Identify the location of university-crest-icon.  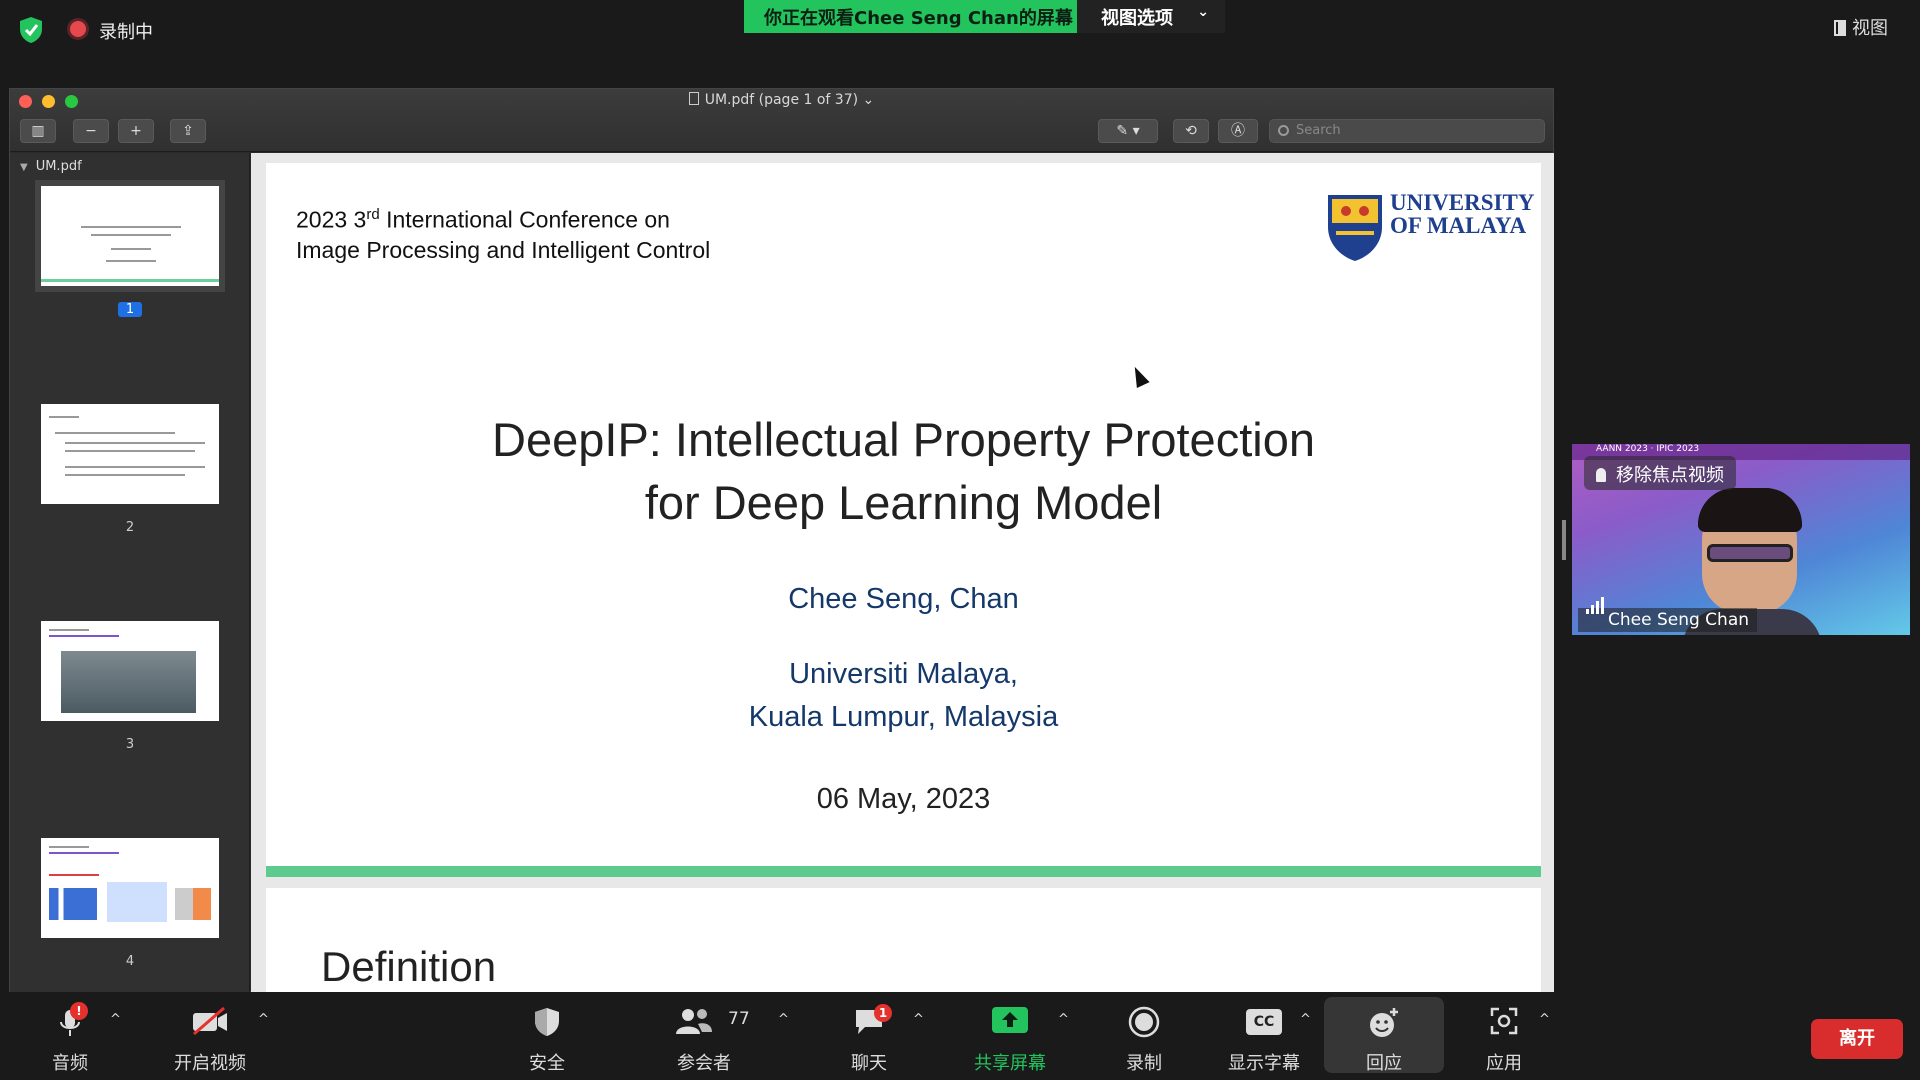
(1355, 228).